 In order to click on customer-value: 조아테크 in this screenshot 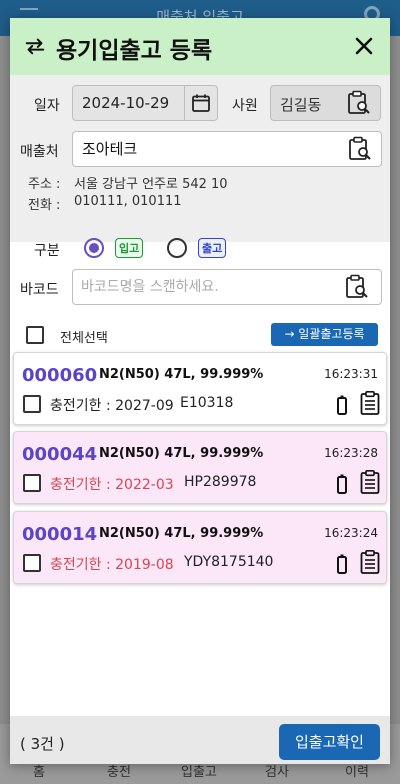, I will do `click(110, 149)`.